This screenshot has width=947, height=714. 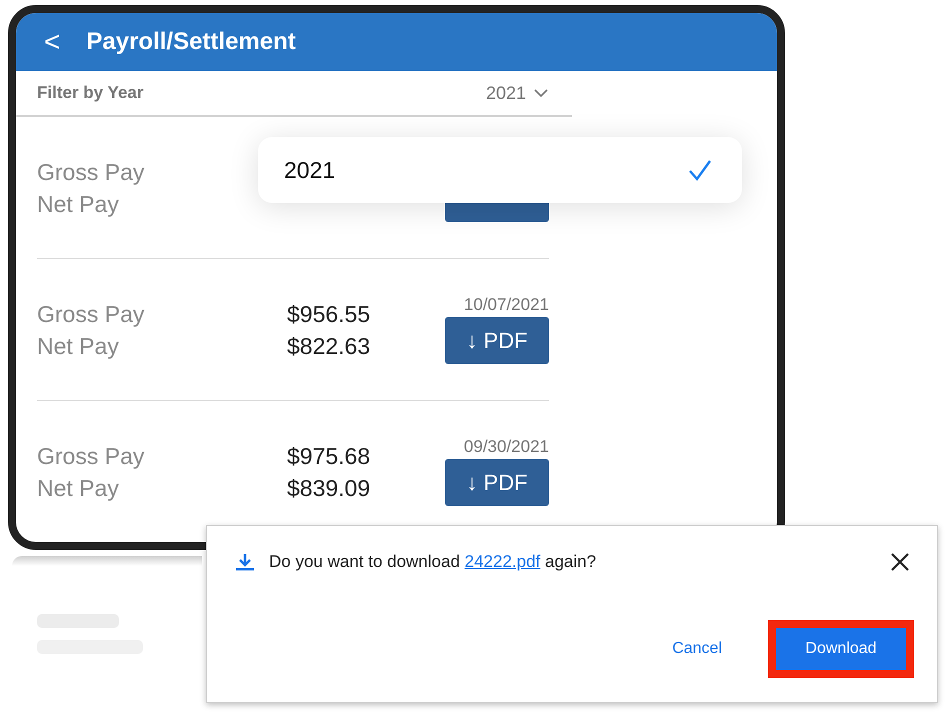 What do you see at coordinates (697, 649) in the screenshot?
I see `cancel-button: Cancel` at bounding box center [697, 649].